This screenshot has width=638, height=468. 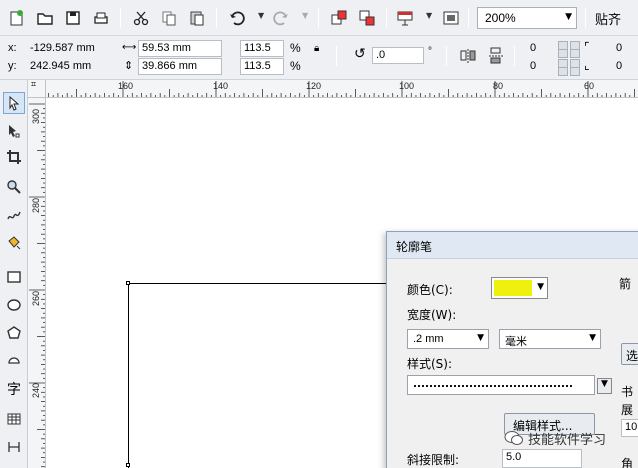 I want to click on save-icon, so click(x=73, y=18).